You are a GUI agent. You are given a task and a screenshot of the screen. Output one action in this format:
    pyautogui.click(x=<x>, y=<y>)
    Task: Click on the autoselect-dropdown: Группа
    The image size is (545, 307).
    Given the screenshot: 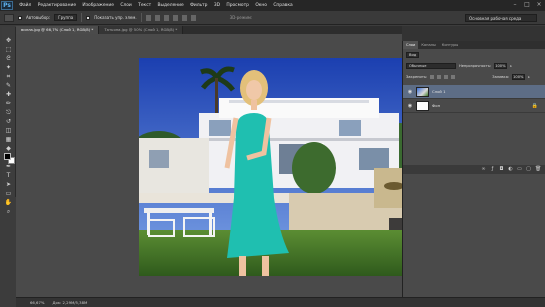 What is the action you would take?
    pyautogui.click(x=66, y=17)
    